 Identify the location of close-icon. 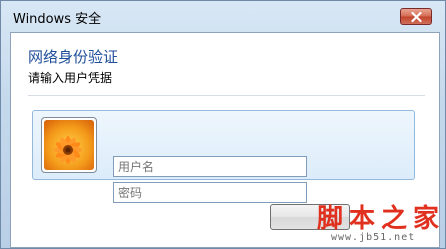
(416, 16).